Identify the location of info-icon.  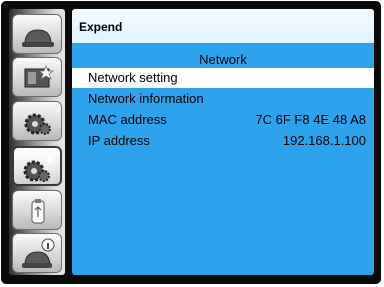
(38, 253).